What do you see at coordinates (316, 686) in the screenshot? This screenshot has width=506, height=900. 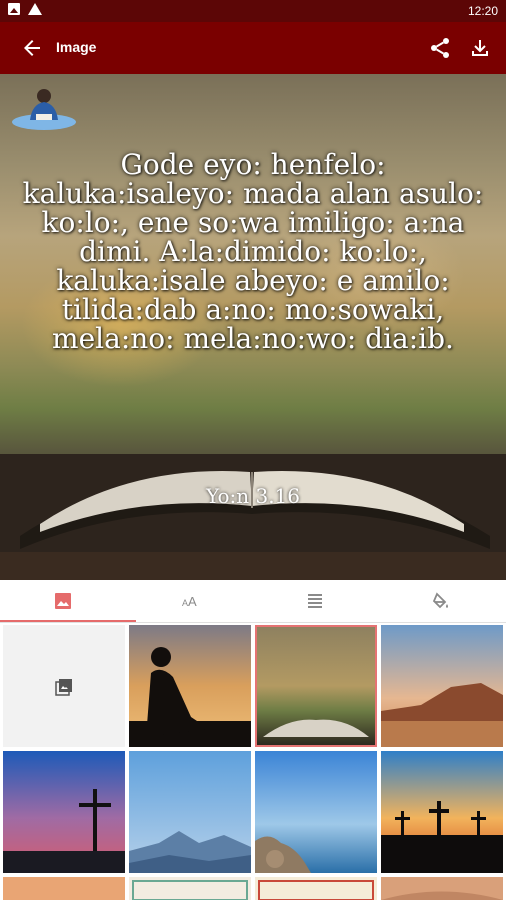 I see `background-thumbnail-selected` at bounding box center [316, 686].